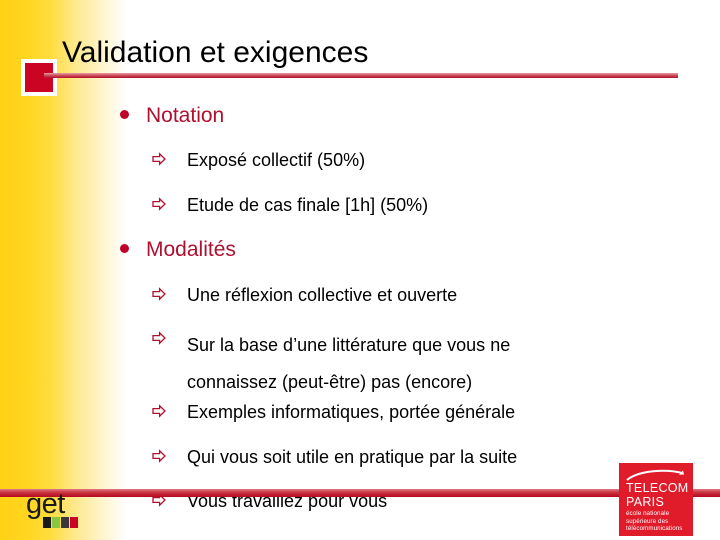  I want to click on section-heading-notation: Notation, so click(172, 116).